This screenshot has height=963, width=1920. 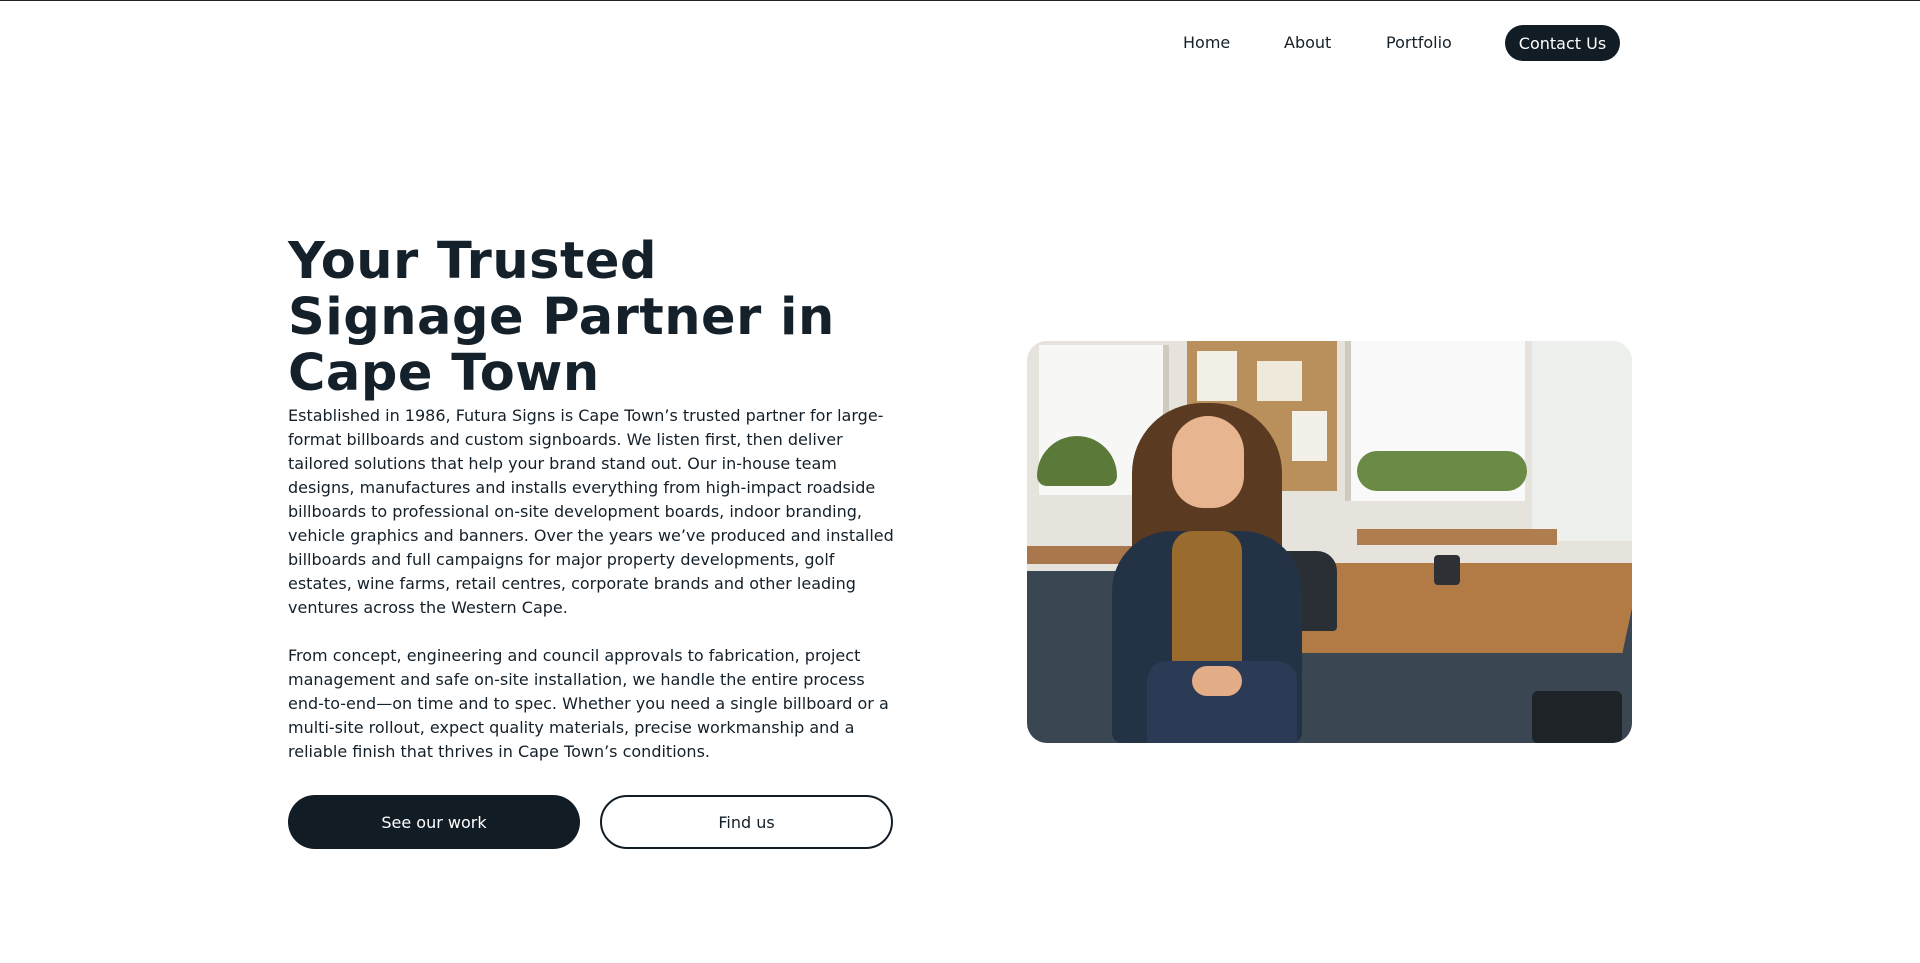 What do you see at coordinates (746, 822) in the screenshot?
I see `find-us-button: Find us` at bounding box center [746, 822].